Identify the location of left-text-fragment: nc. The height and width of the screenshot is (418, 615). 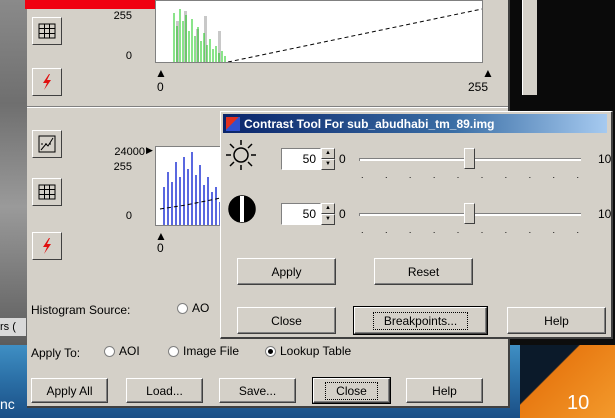
(7, 404).